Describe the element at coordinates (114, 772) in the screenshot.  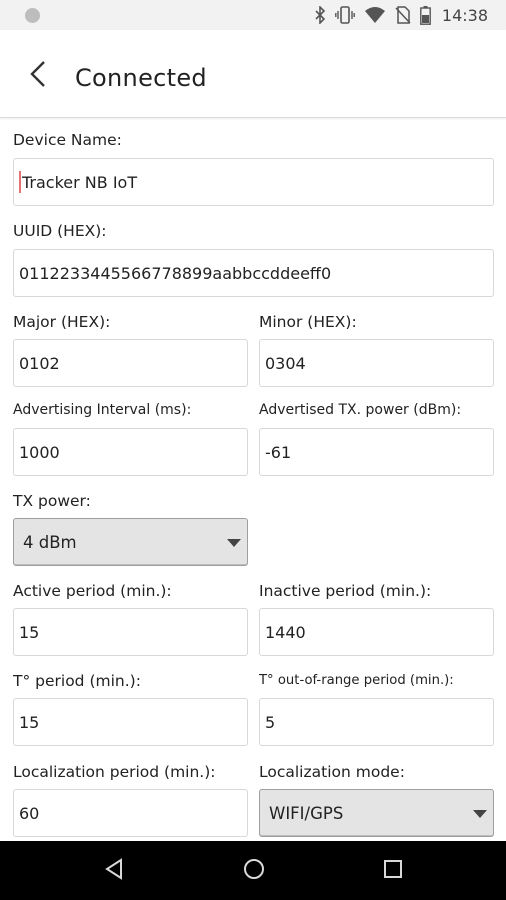
I see `localization-period-label: Localization period (min.):` at that location.